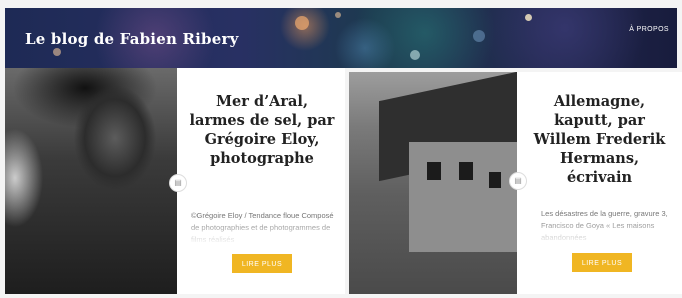 This screenshot has height=298, width=682. I want to click on site-title: Le blog de Fabien Ribery, so click(132, 39).